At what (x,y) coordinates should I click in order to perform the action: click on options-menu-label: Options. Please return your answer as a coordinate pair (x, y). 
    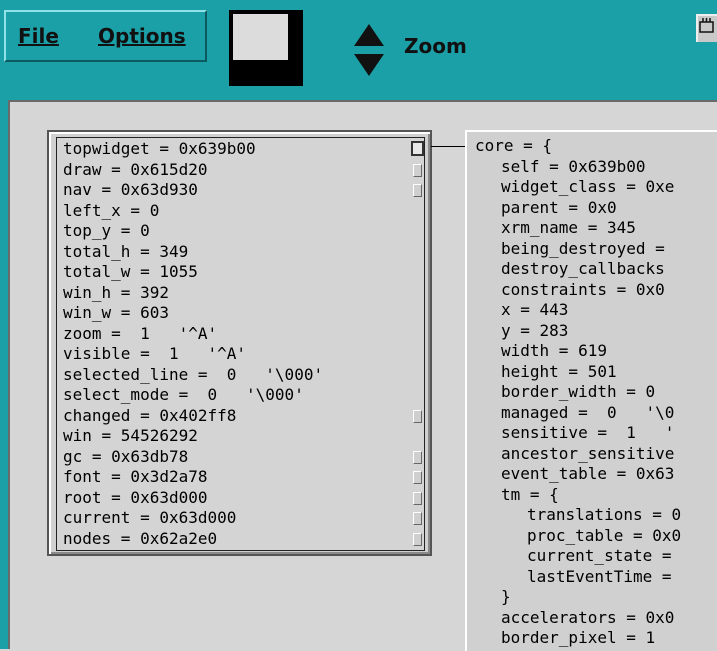
    Looking at the image, I should click on (142, 36).